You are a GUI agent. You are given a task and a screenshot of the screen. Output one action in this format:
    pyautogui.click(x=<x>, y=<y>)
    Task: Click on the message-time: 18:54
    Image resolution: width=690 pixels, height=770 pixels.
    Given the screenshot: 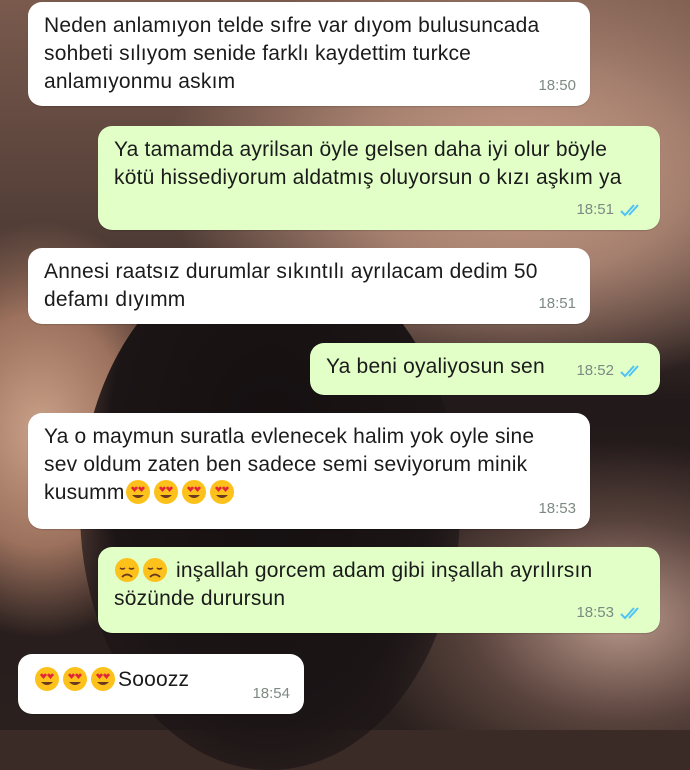 What is the action you would take?
    pyautogui.click(x=271, y=693)
    